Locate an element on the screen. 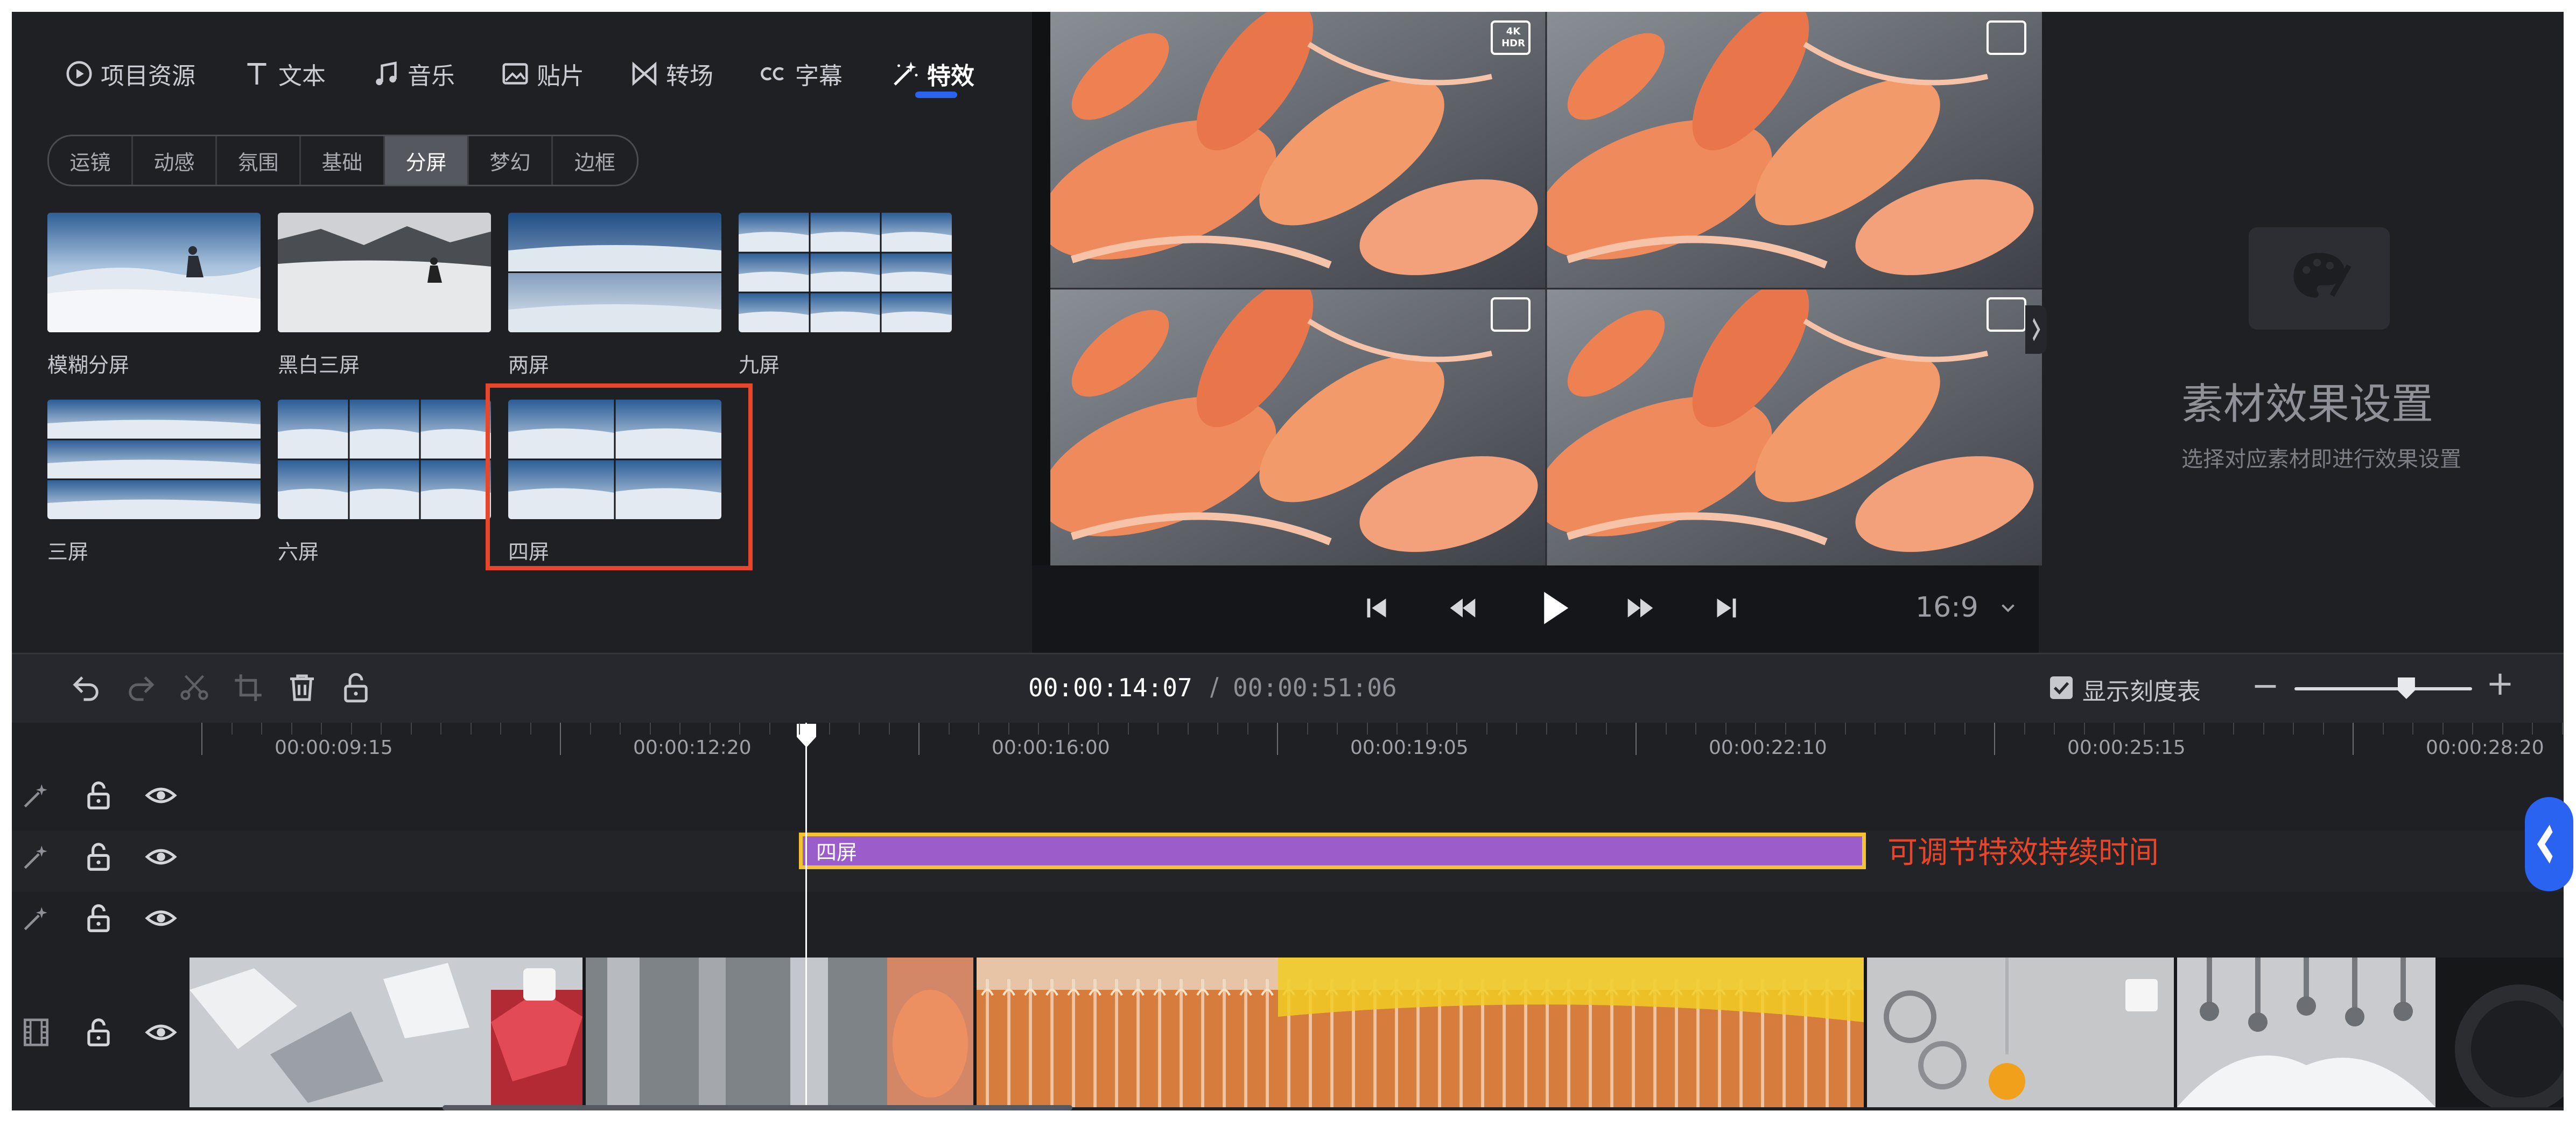 The width and height of the screenshot is (2576, 1125). effect-clip is located at coordinates (1332, 851).